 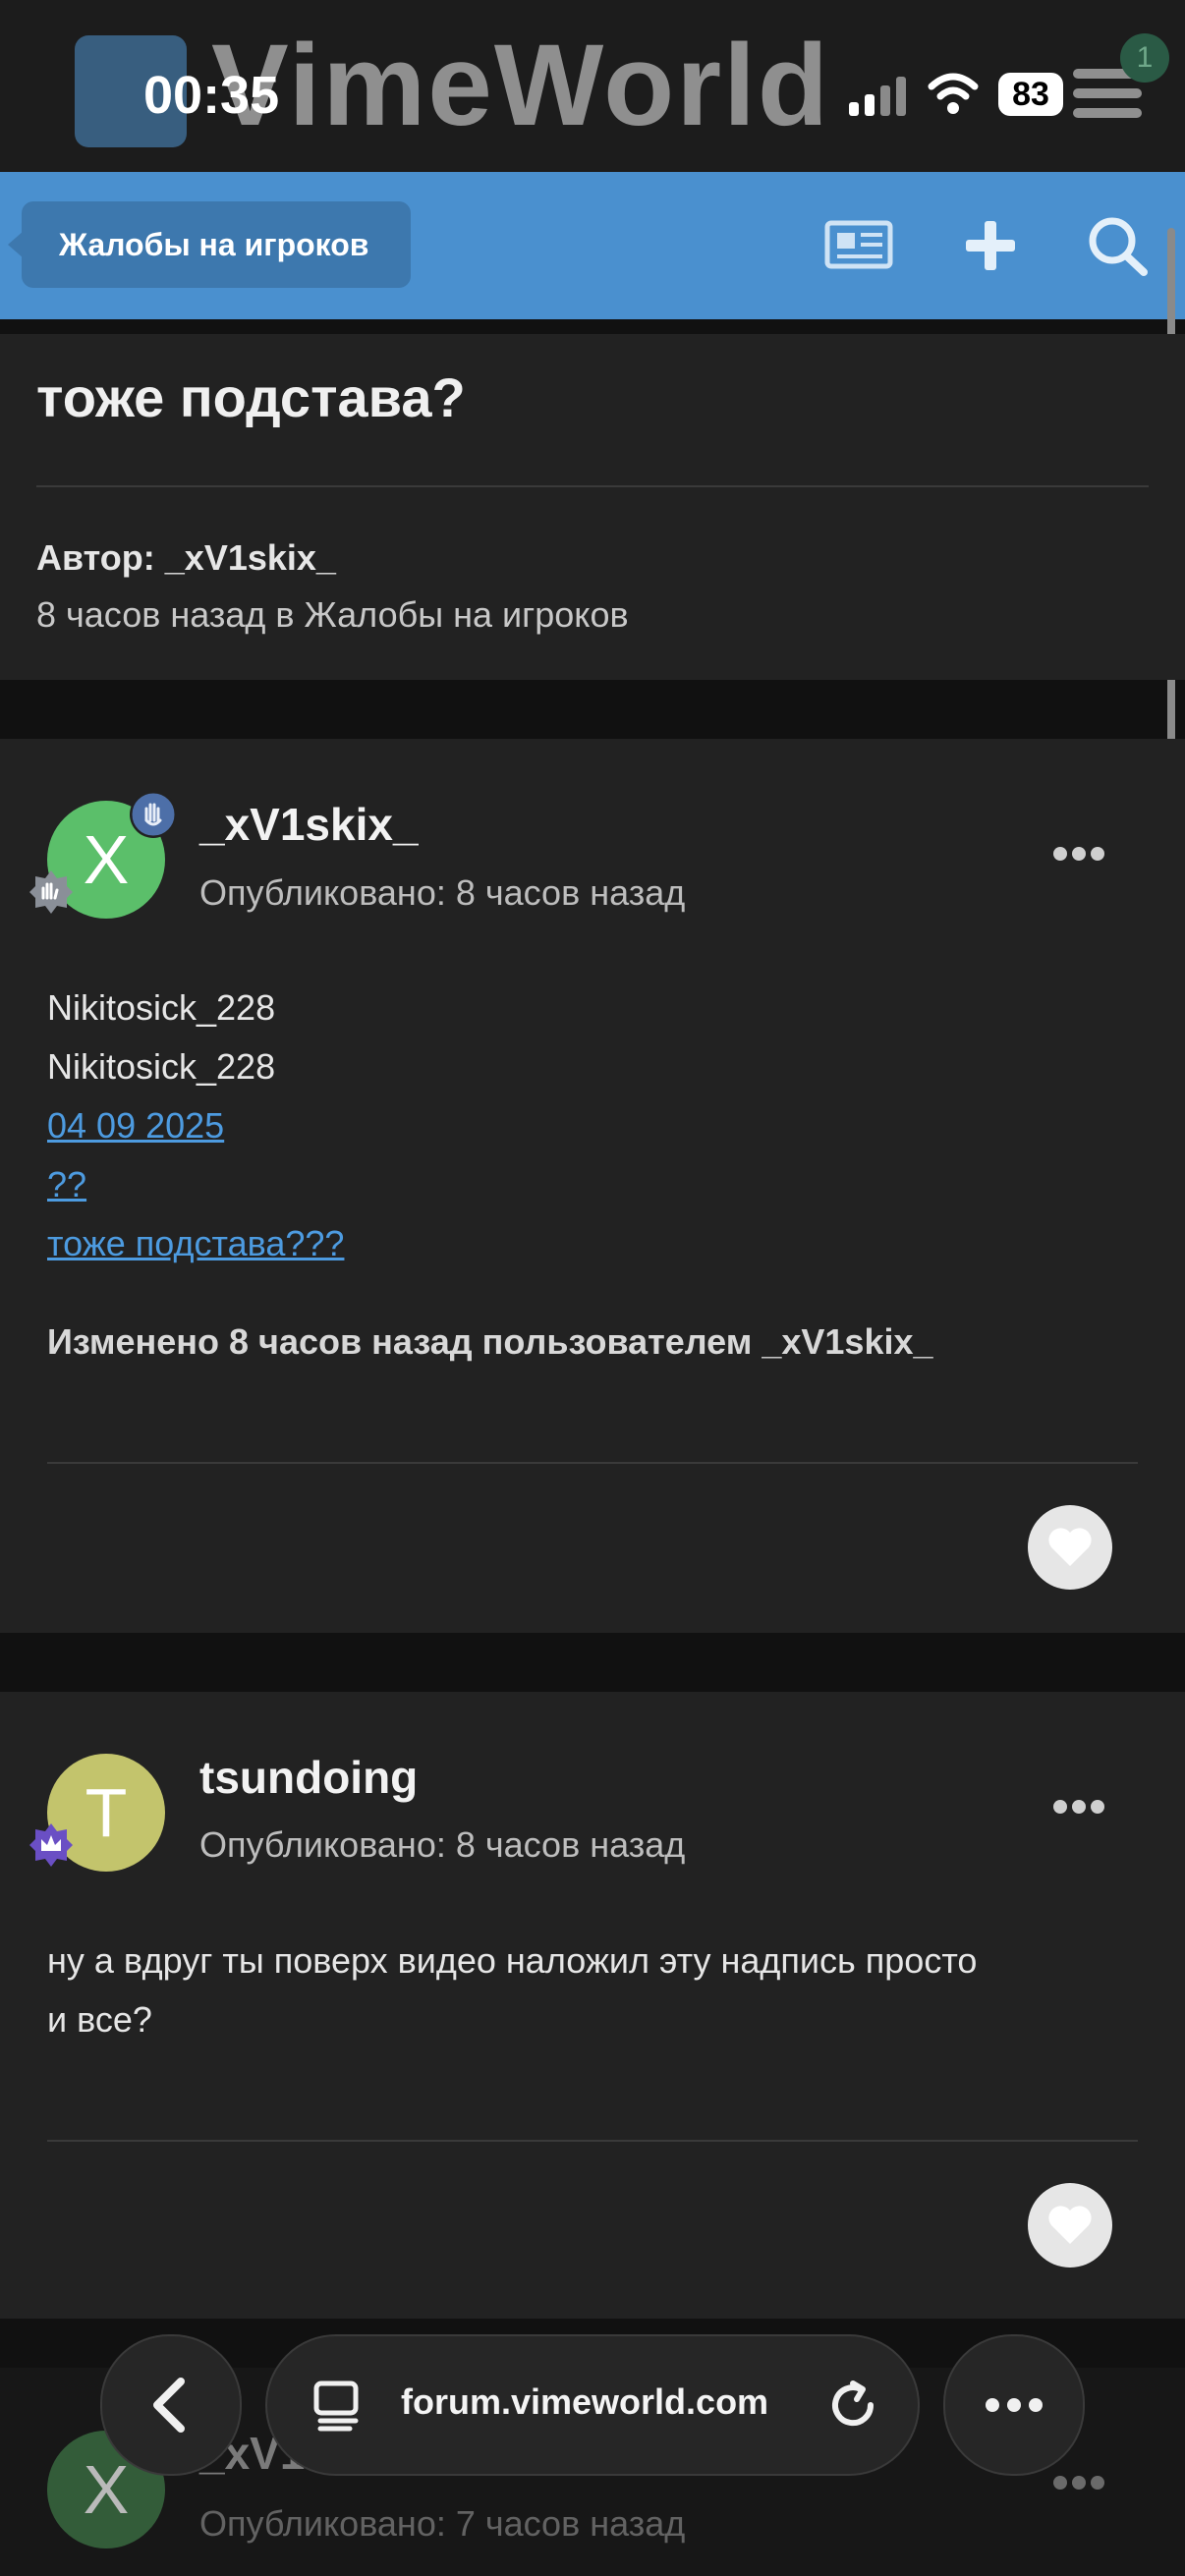 I want to click on browser-back-button, so click(x=171, y=2405).